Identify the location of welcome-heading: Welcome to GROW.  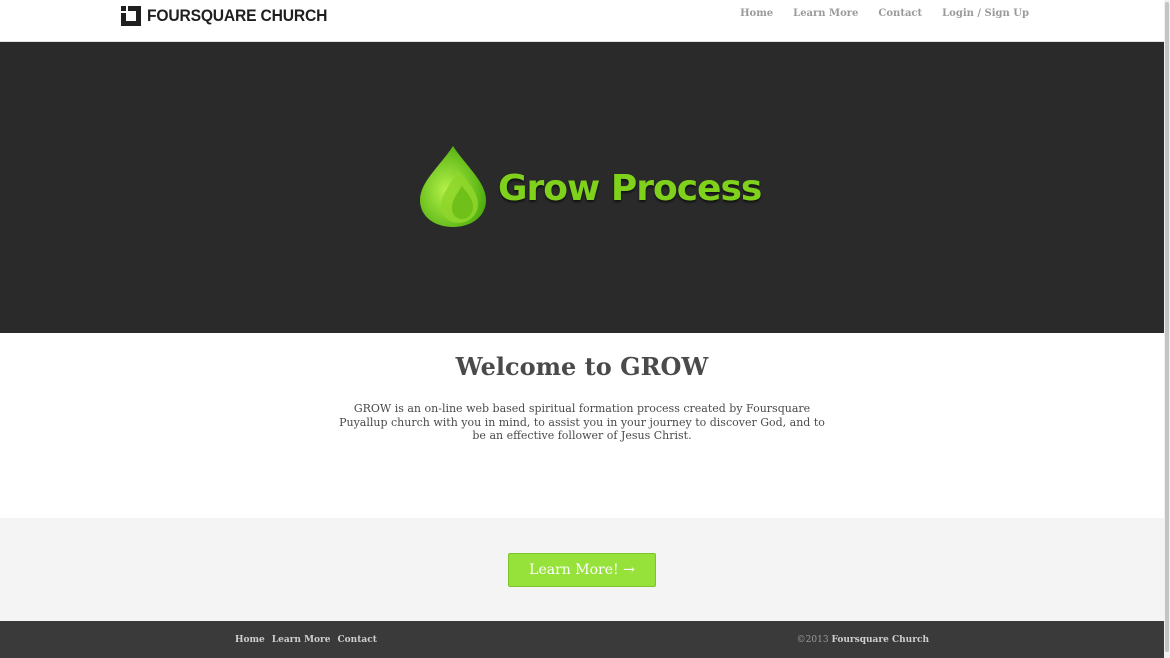
(582, 366).